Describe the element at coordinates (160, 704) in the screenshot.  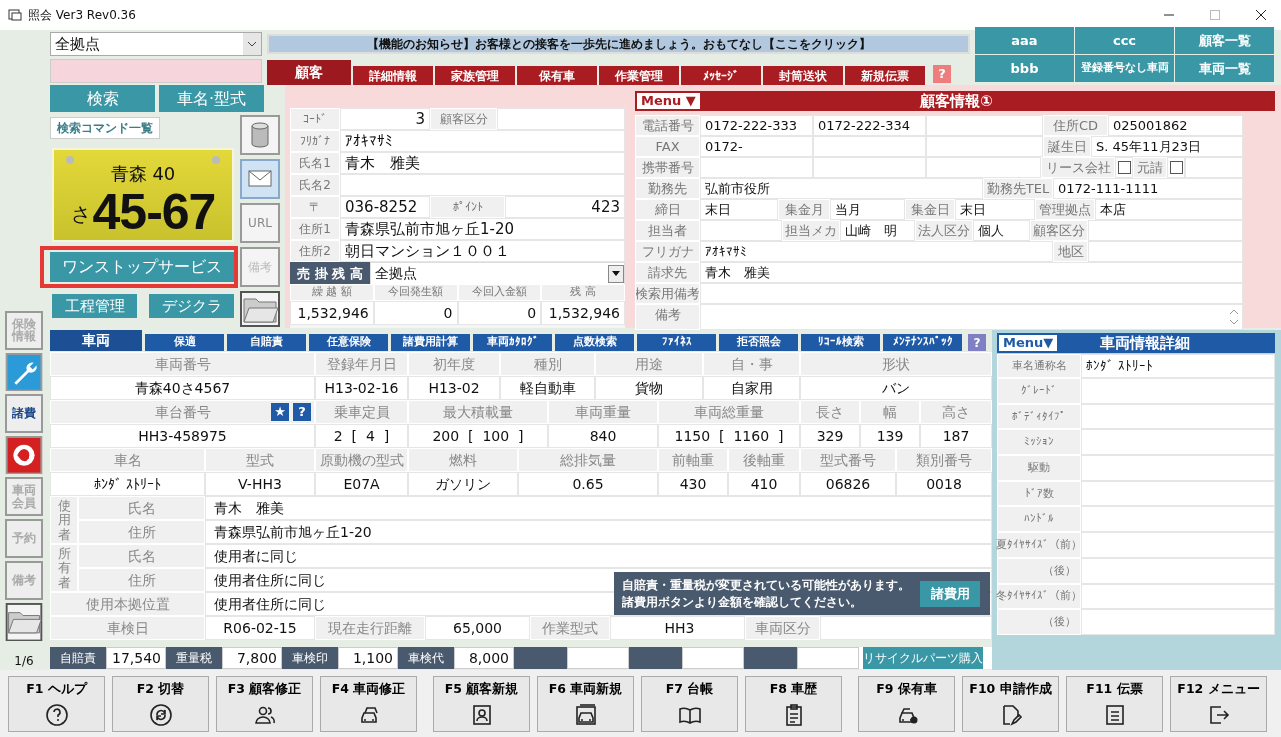
I see `function-key-button: F2 切替` at that location.